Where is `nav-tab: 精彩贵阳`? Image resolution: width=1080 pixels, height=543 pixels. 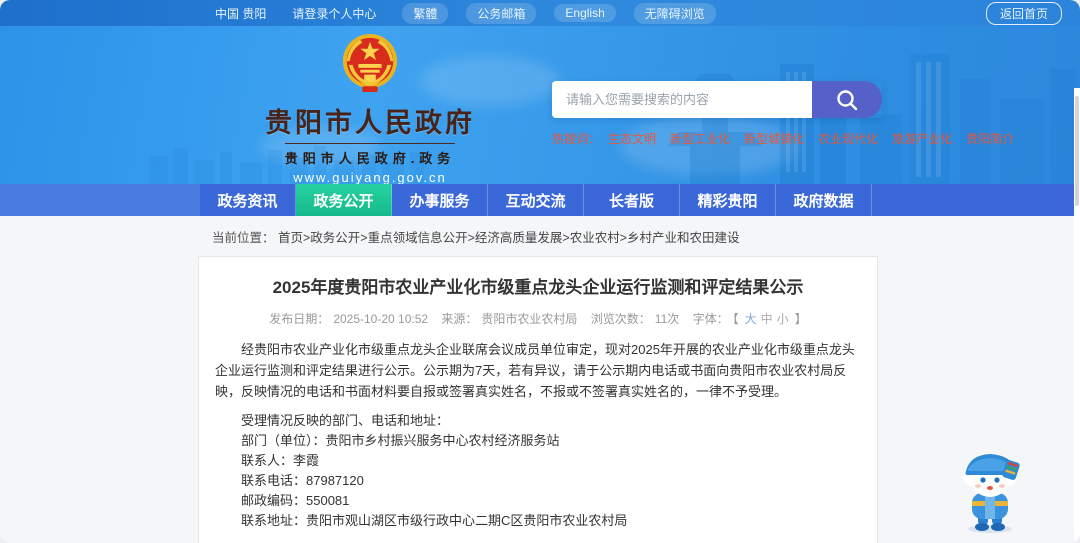
nav-tab: 精彩贵阳 is located at coordinates (728, 200).